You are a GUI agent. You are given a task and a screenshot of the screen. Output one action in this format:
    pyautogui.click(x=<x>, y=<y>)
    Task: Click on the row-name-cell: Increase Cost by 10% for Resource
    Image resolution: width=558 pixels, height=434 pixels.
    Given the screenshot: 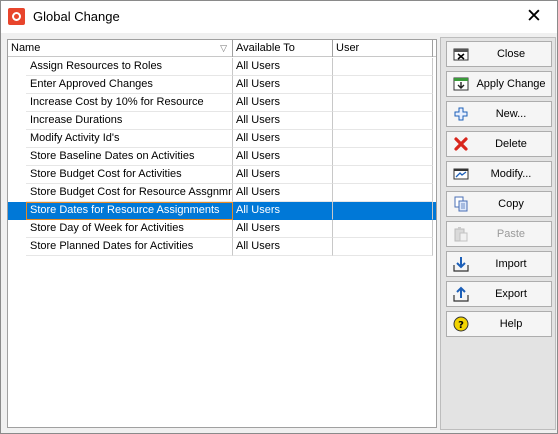 What is the action you would take?
    pyautogui.click(x=129, y=103)
    